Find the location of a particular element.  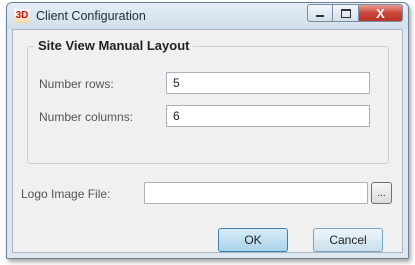

group-legend: Site View Manual Layout is located at coordinates (114, 45).